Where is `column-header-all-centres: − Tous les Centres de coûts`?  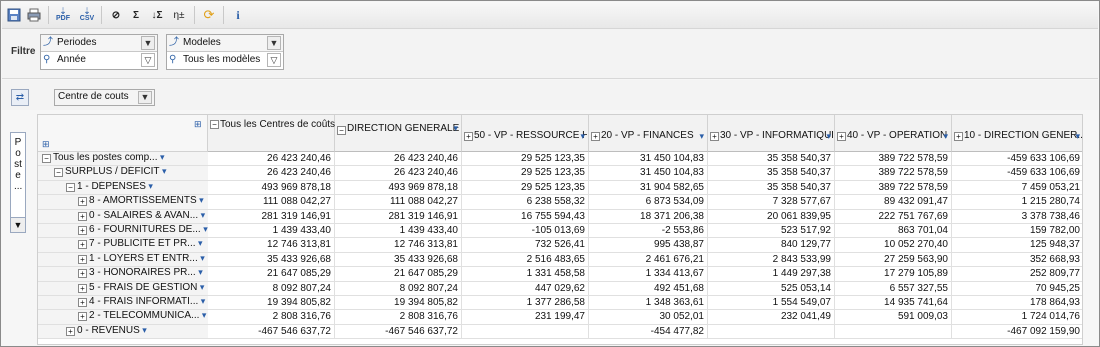
column-header-all-centres: − Tous les Centres de coûts is located at coordinates (271, 133).